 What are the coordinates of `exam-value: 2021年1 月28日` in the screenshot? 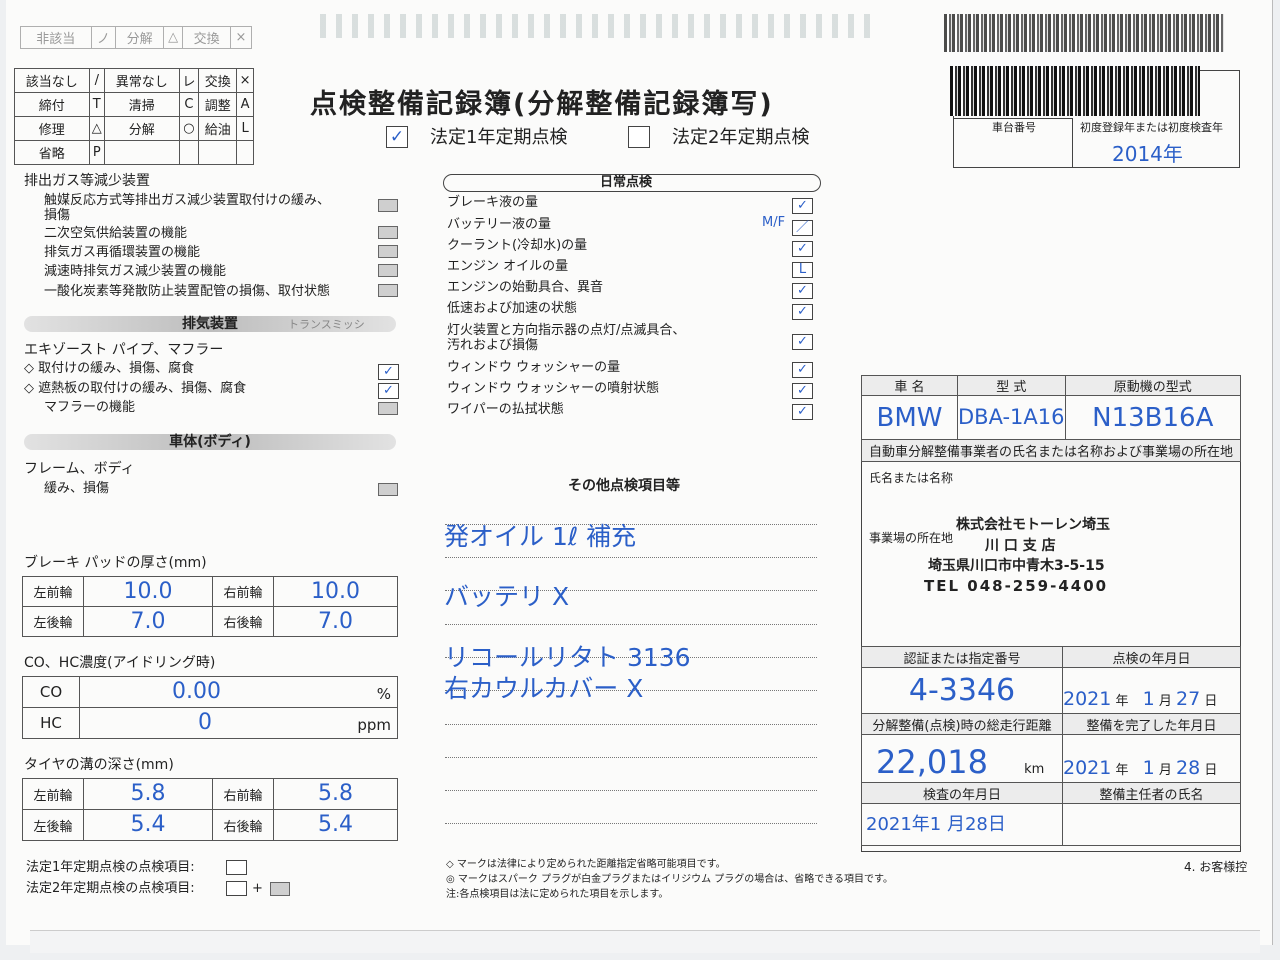 It's located at (936, 824).